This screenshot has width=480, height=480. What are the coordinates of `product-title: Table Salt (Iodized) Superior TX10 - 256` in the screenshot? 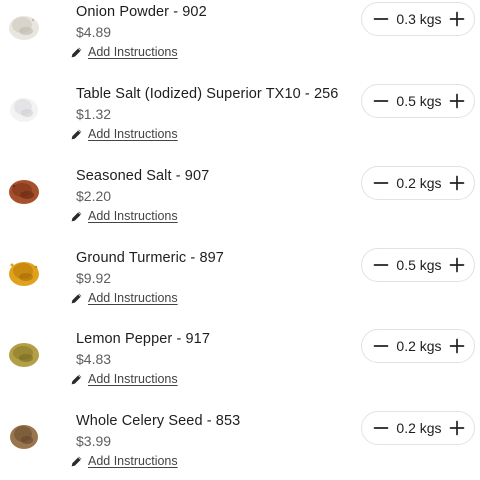 It's located at (207, 94).